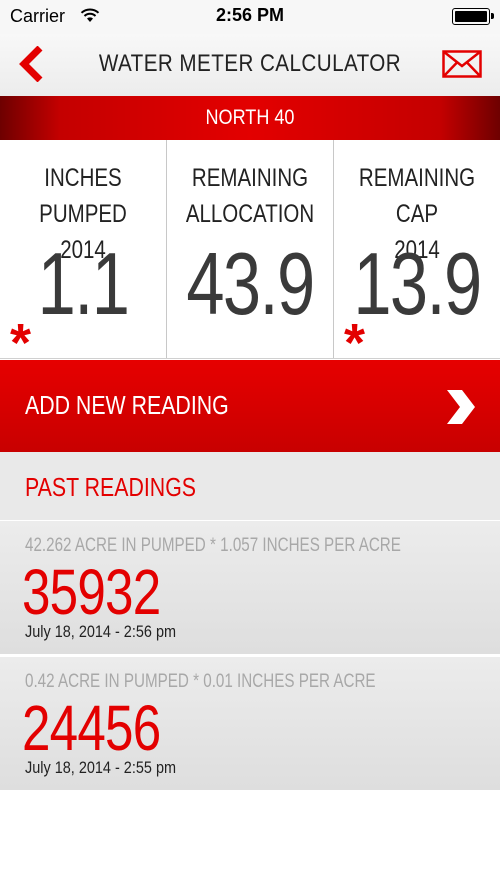 This screenshot has width=500, height=888. I want to click on section-name: NORTH 40, so click(250, 117).